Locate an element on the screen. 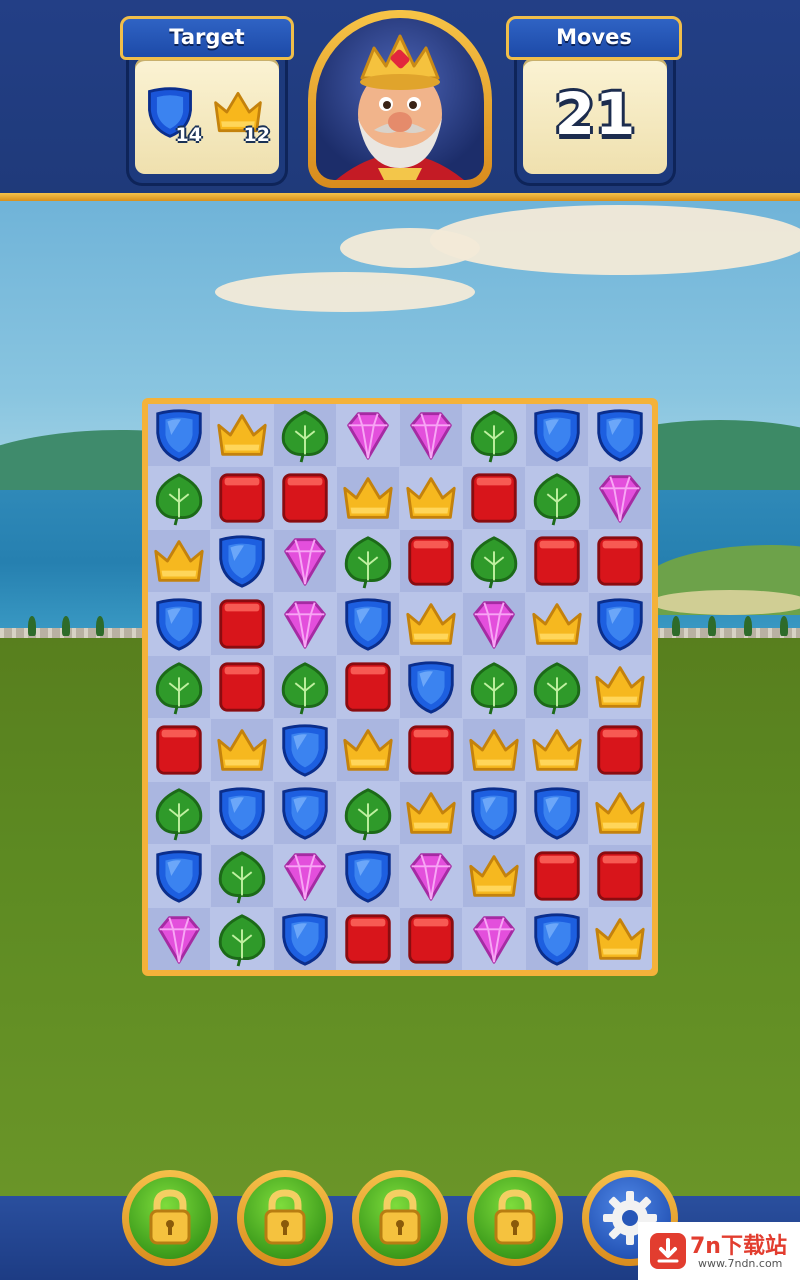 This screenshot has width=800, height=1280. booster-4-button is located at coordinates (515, 1218).